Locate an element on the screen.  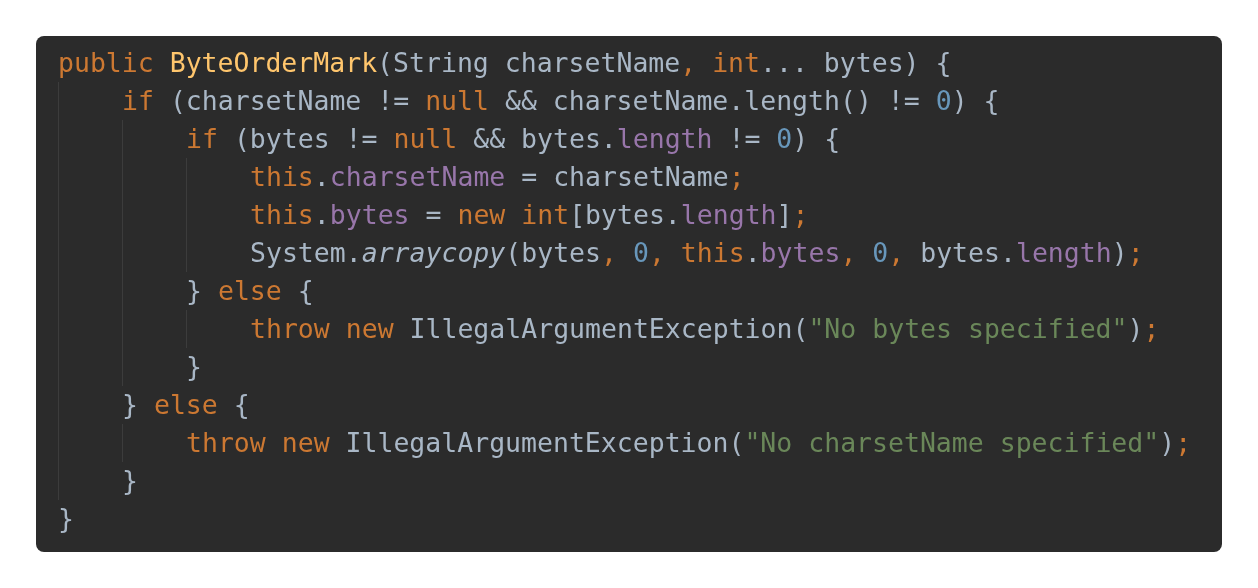
code-line: if (bytes != null && bytes.length != 0) { is located at coordinates (513, 139).